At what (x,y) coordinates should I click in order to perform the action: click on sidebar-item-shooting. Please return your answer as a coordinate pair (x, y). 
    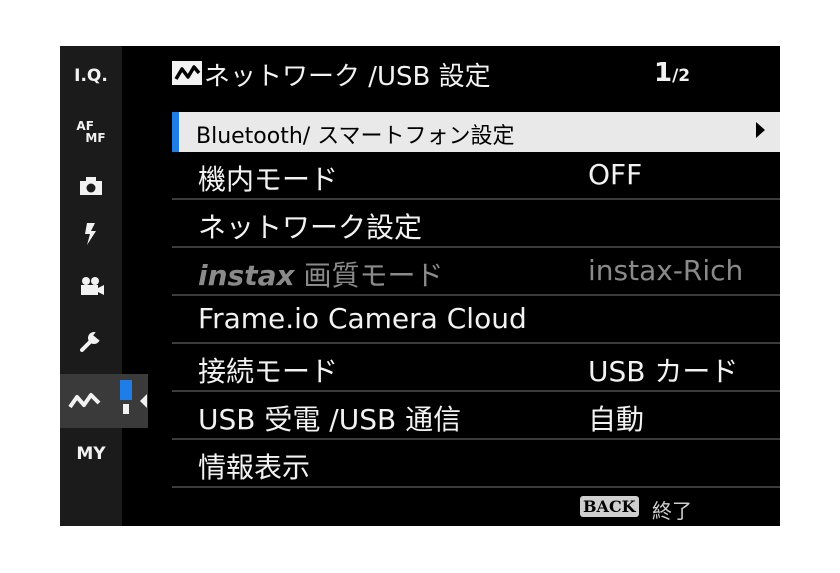
    Looking at the image, I should click on (91, 186).